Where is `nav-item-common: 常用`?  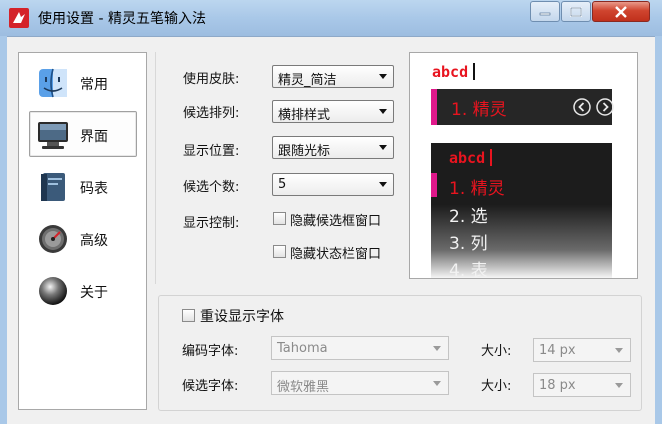
nav-item-common: 常用 is located at coordinates (83, 82).